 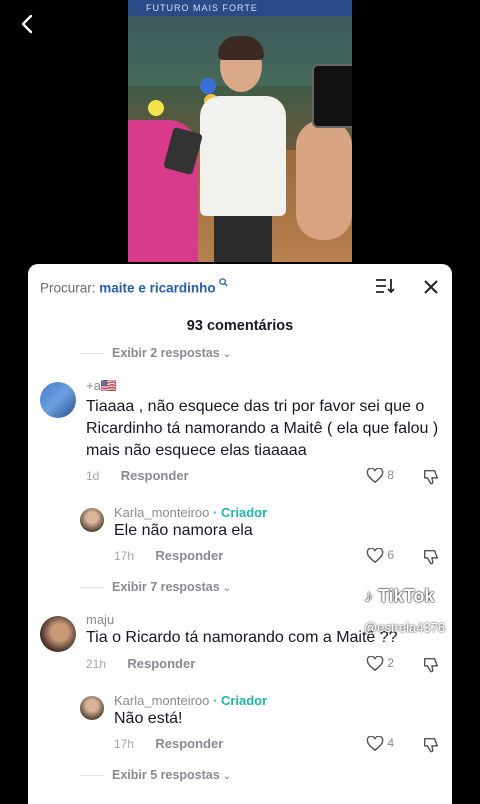 What do you see at coordinates (155, 775) in the screenshot?
I see `expand-replies: Exibir 5 respostas ⌄` at bounding box center [155, 775].